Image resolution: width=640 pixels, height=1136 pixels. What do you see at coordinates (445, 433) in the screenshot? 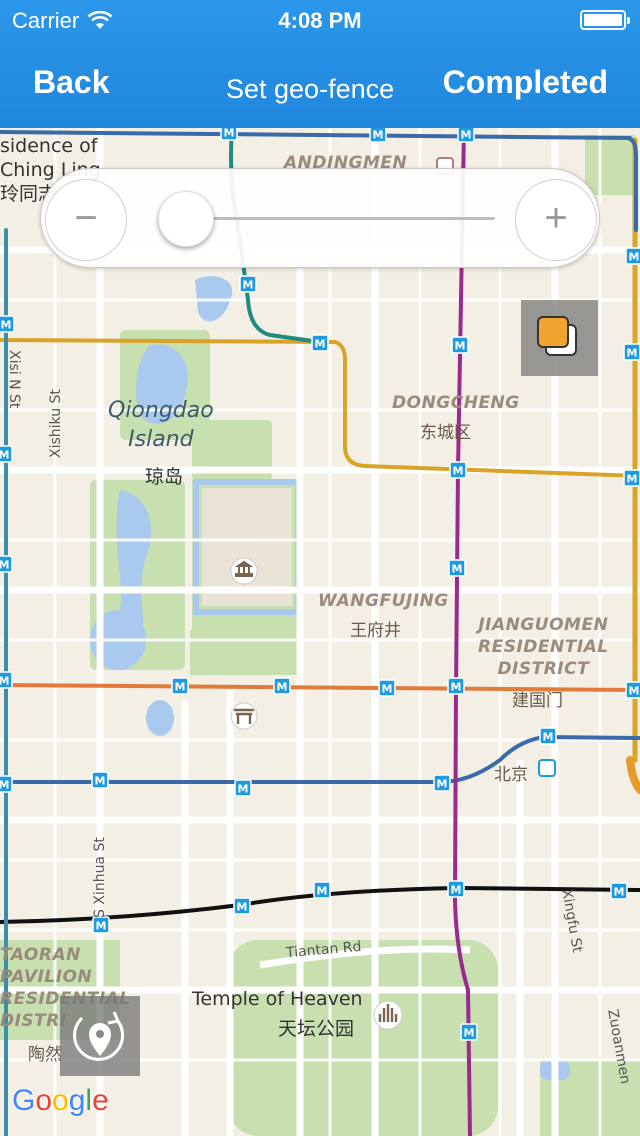
I see `map-label-dongcheng-cn: 东城区` at bounding box center [445, 433].